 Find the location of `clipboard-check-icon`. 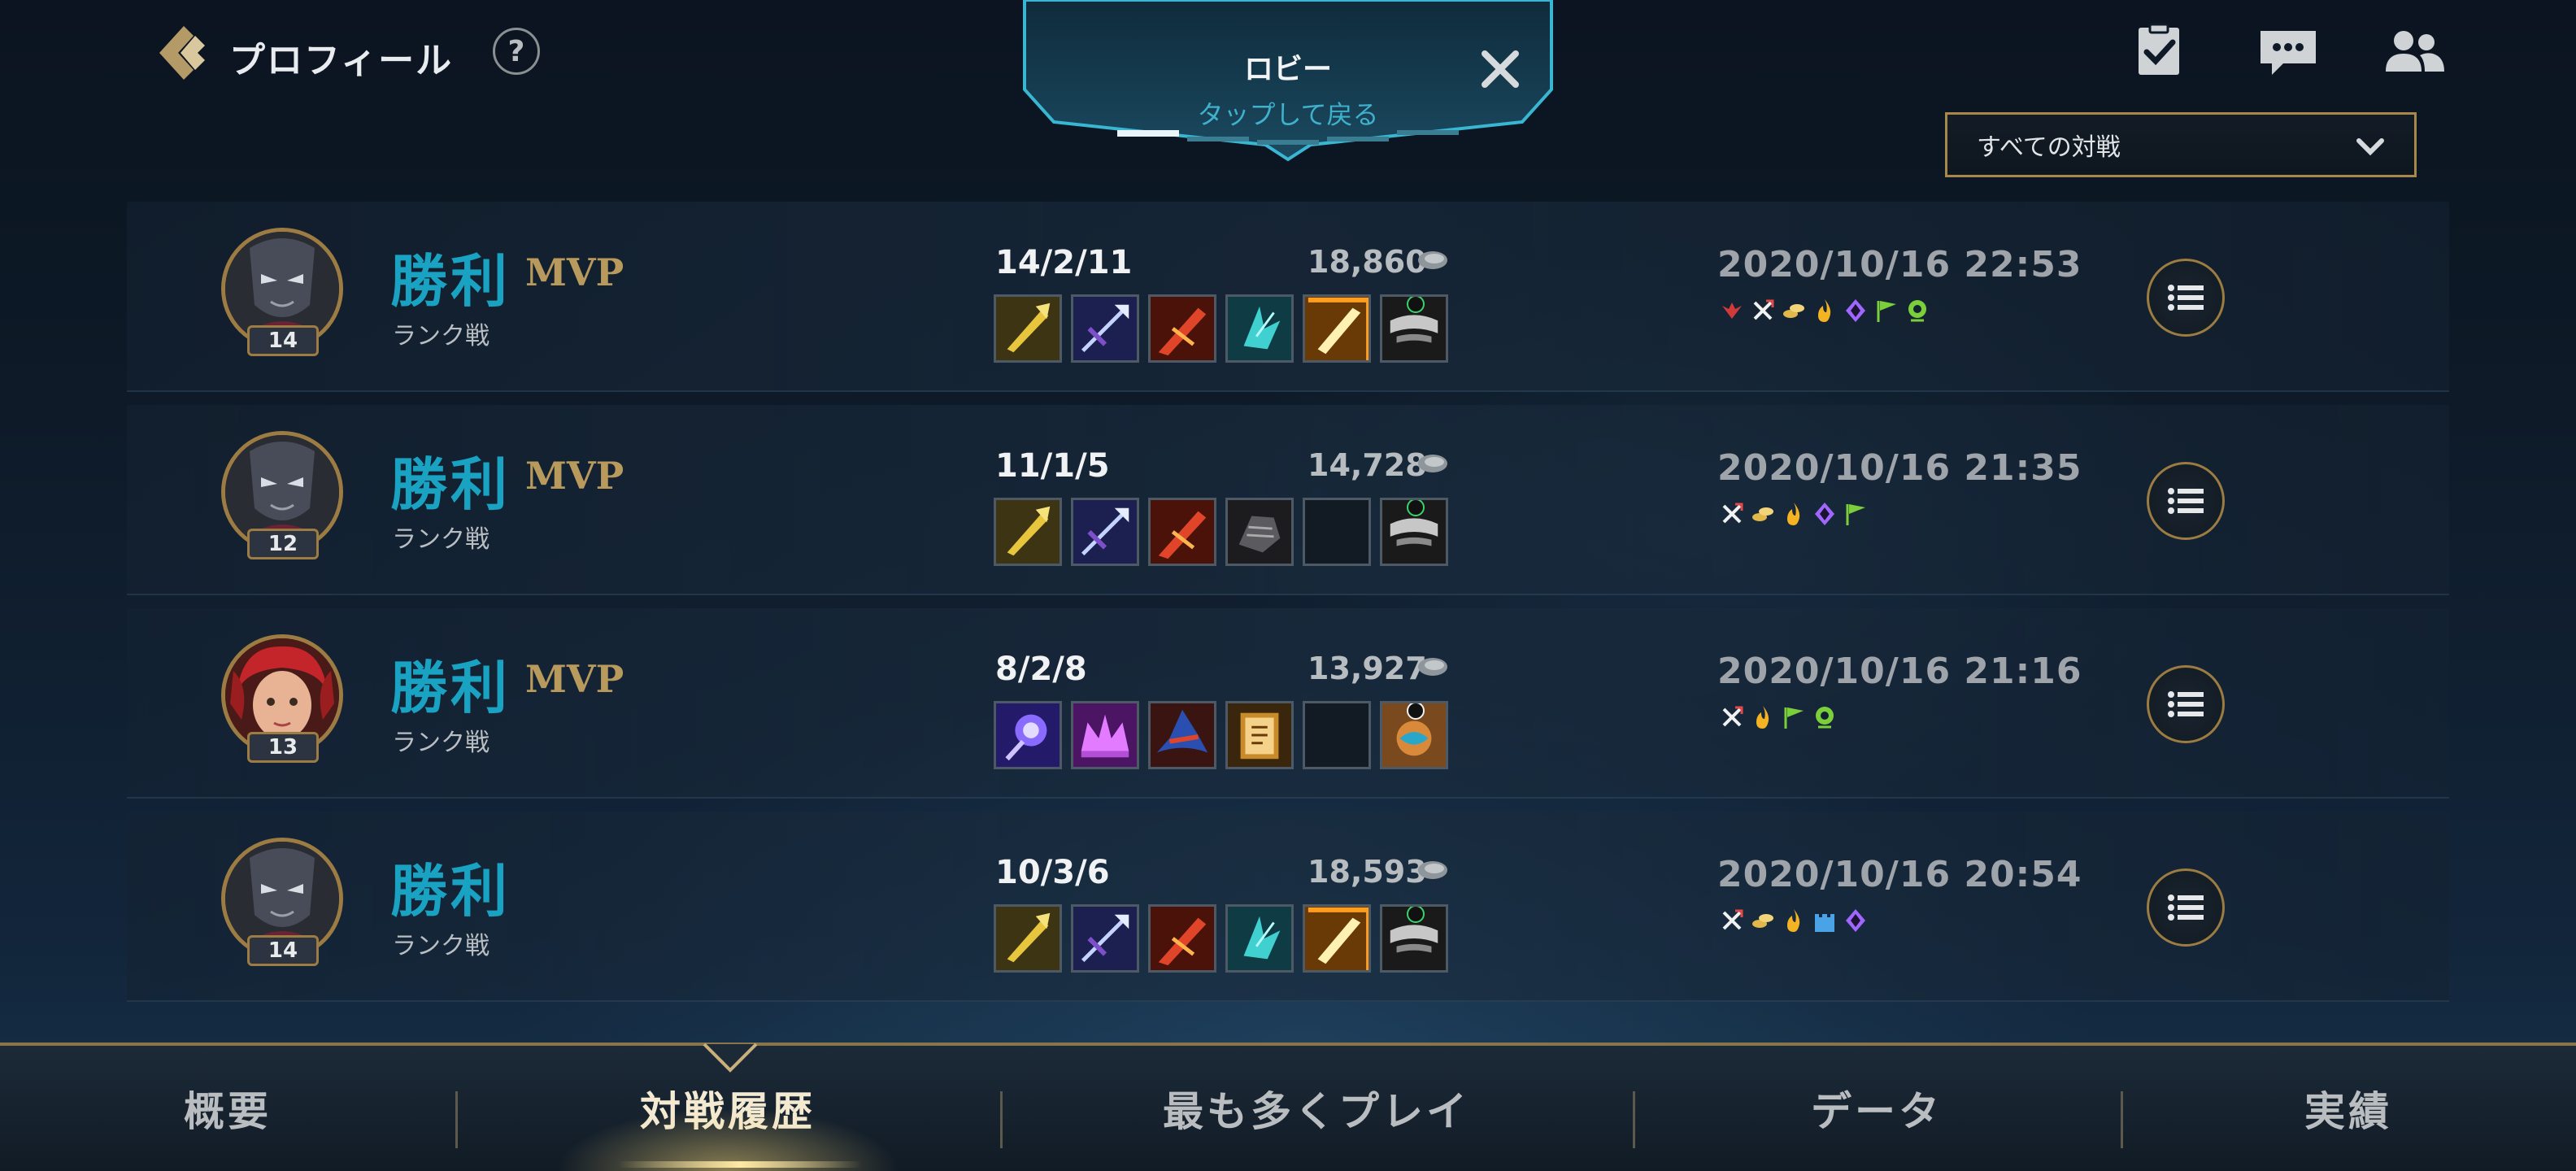

clipboard-check-icon is located at coordinates (2159, 49).